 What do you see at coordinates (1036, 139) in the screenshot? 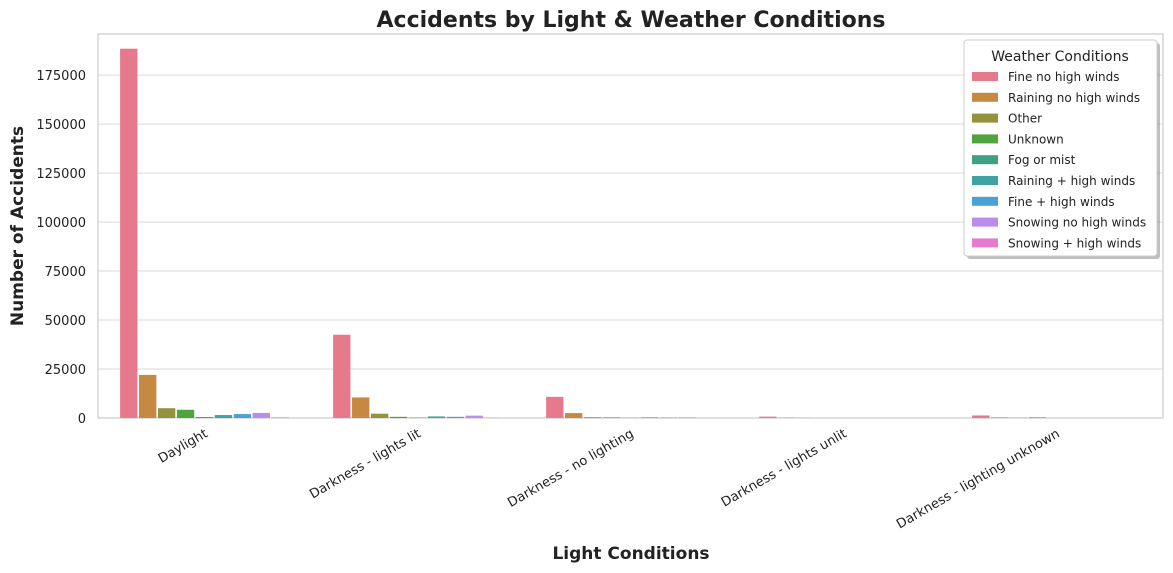
I see `legend-item-label: Unknown` at bounding box center [1036, 139].